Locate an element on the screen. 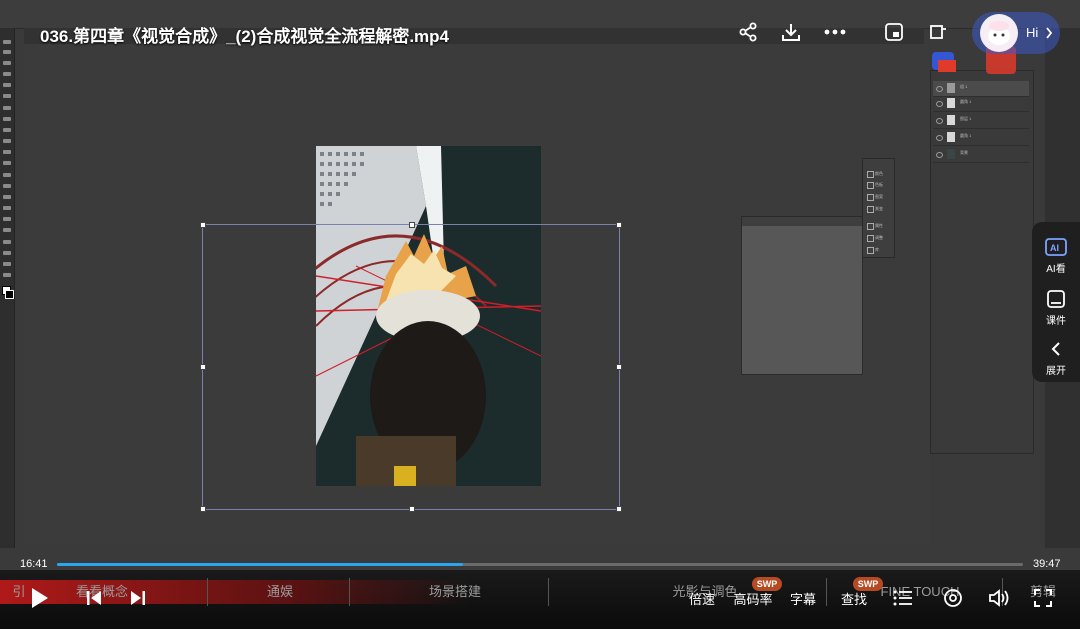 The height and width of the screenshot is (629, 1080). mini-panel-label: 图案 is located at coordinates (879, 196).